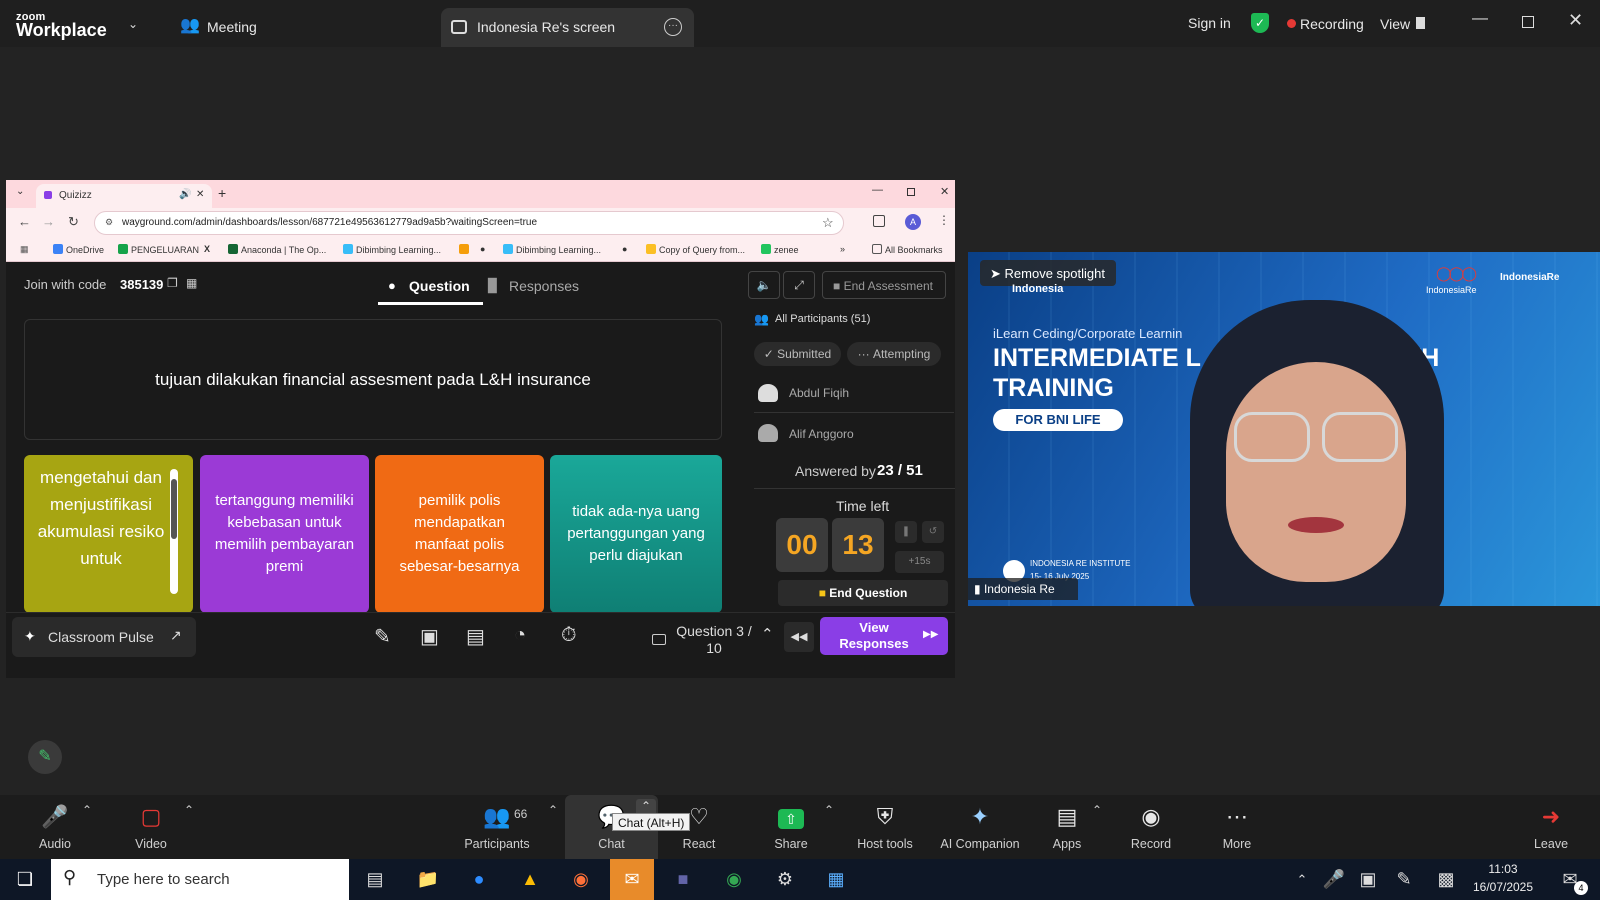 The width and height of the screenshot is (1600, 900). I want to click on shared-screen-tab: Indonesia Re's screen ···, so click(567, 27).